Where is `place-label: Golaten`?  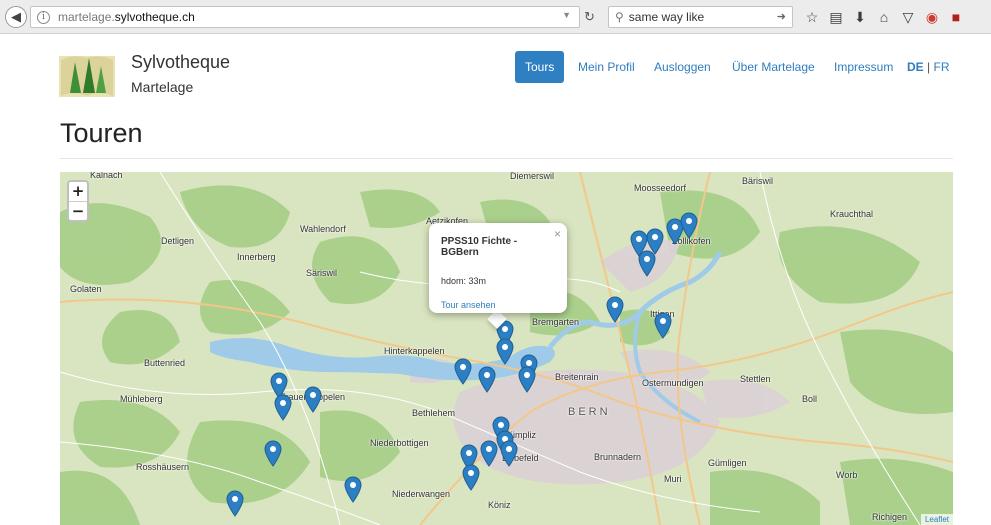
place-label: Golaten is located at coordinates (86, 289).